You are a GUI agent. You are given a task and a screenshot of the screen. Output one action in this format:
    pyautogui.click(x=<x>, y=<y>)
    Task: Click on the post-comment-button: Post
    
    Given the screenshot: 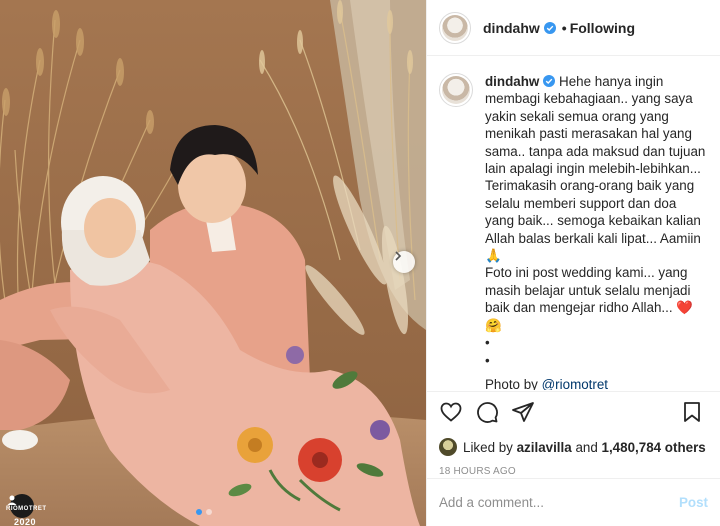 What is the action you would take?
    pyautogui.click(x=693, y=502)
    